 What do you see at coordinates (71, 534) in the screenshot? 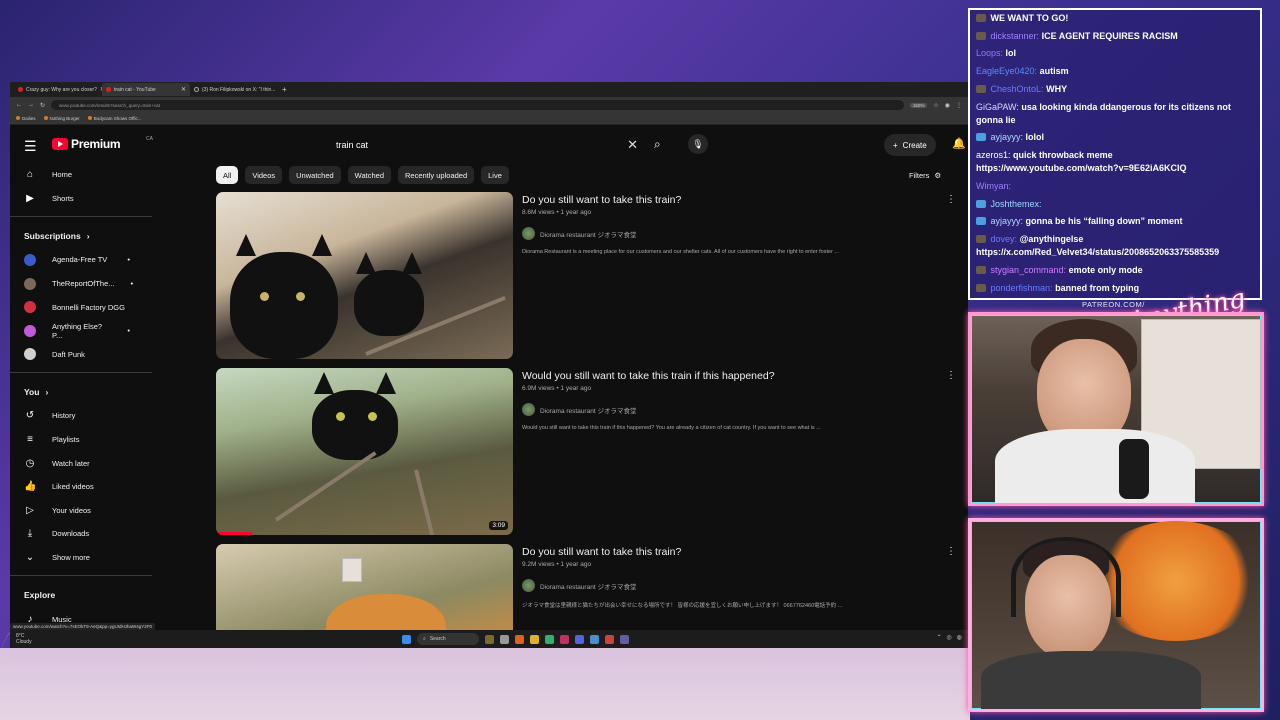
I see `sidebar-item-label: Downloads` at bounding box center [71, 534].